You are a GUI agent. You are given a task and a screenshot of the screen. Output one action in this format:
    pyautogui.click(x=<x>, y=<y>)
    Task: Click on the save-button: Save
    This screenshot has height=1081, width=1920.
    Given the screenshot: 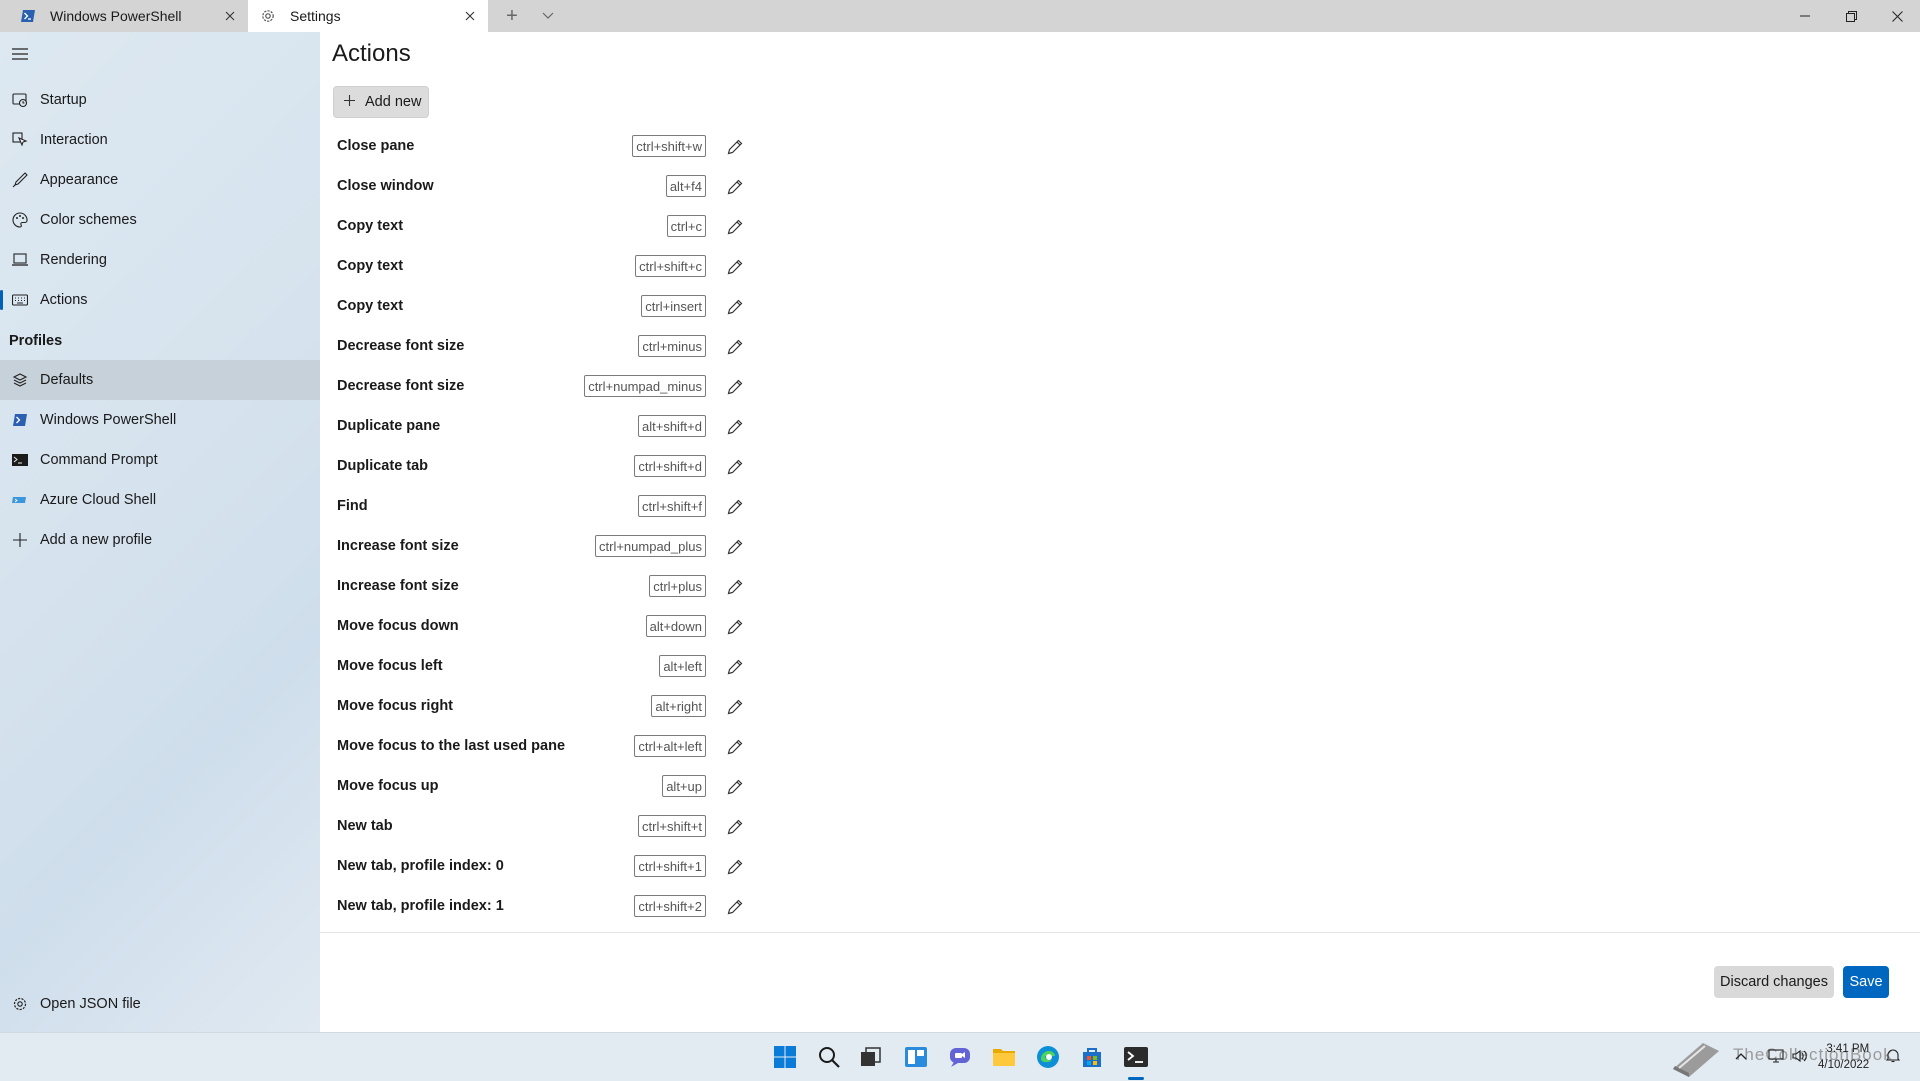 What is the action you would take?
    pyautogui.click(x=1866, y=982)
    